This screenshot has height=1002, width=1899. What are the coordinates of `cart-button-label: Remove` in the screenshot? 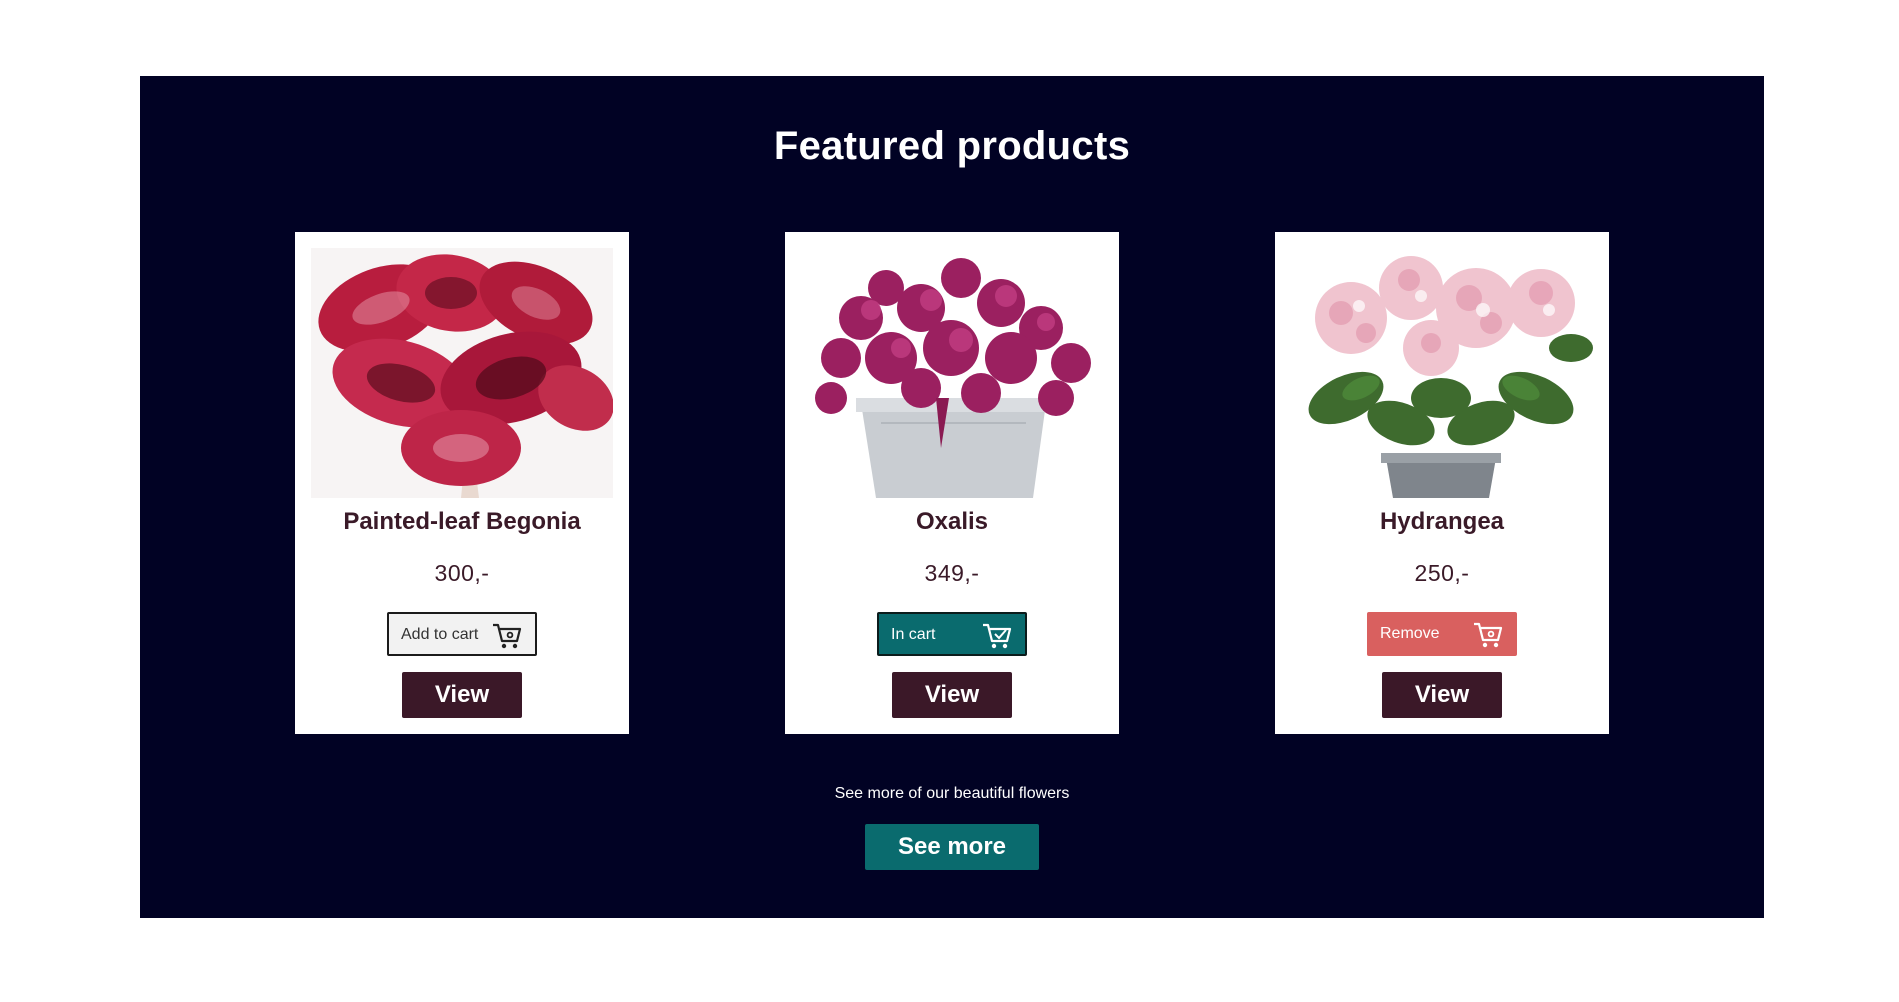 It's located at (1410, 633).